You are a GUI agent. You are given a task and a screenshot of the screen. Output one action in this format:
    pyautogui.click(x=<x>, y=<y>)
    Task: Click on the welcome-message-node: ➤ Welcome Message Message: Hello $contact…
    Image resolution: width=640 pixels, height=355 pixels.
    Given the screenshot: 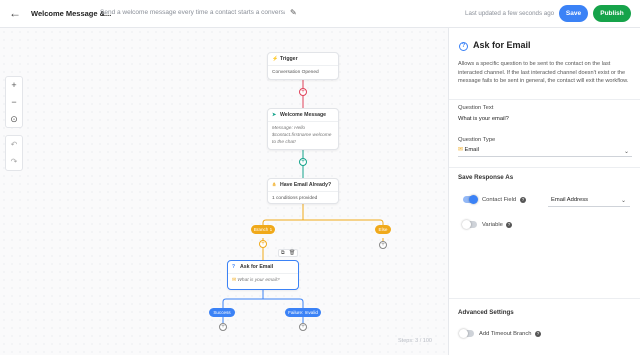 What is the action you would take?
    pyautogui.click(x=303, y=129)
    